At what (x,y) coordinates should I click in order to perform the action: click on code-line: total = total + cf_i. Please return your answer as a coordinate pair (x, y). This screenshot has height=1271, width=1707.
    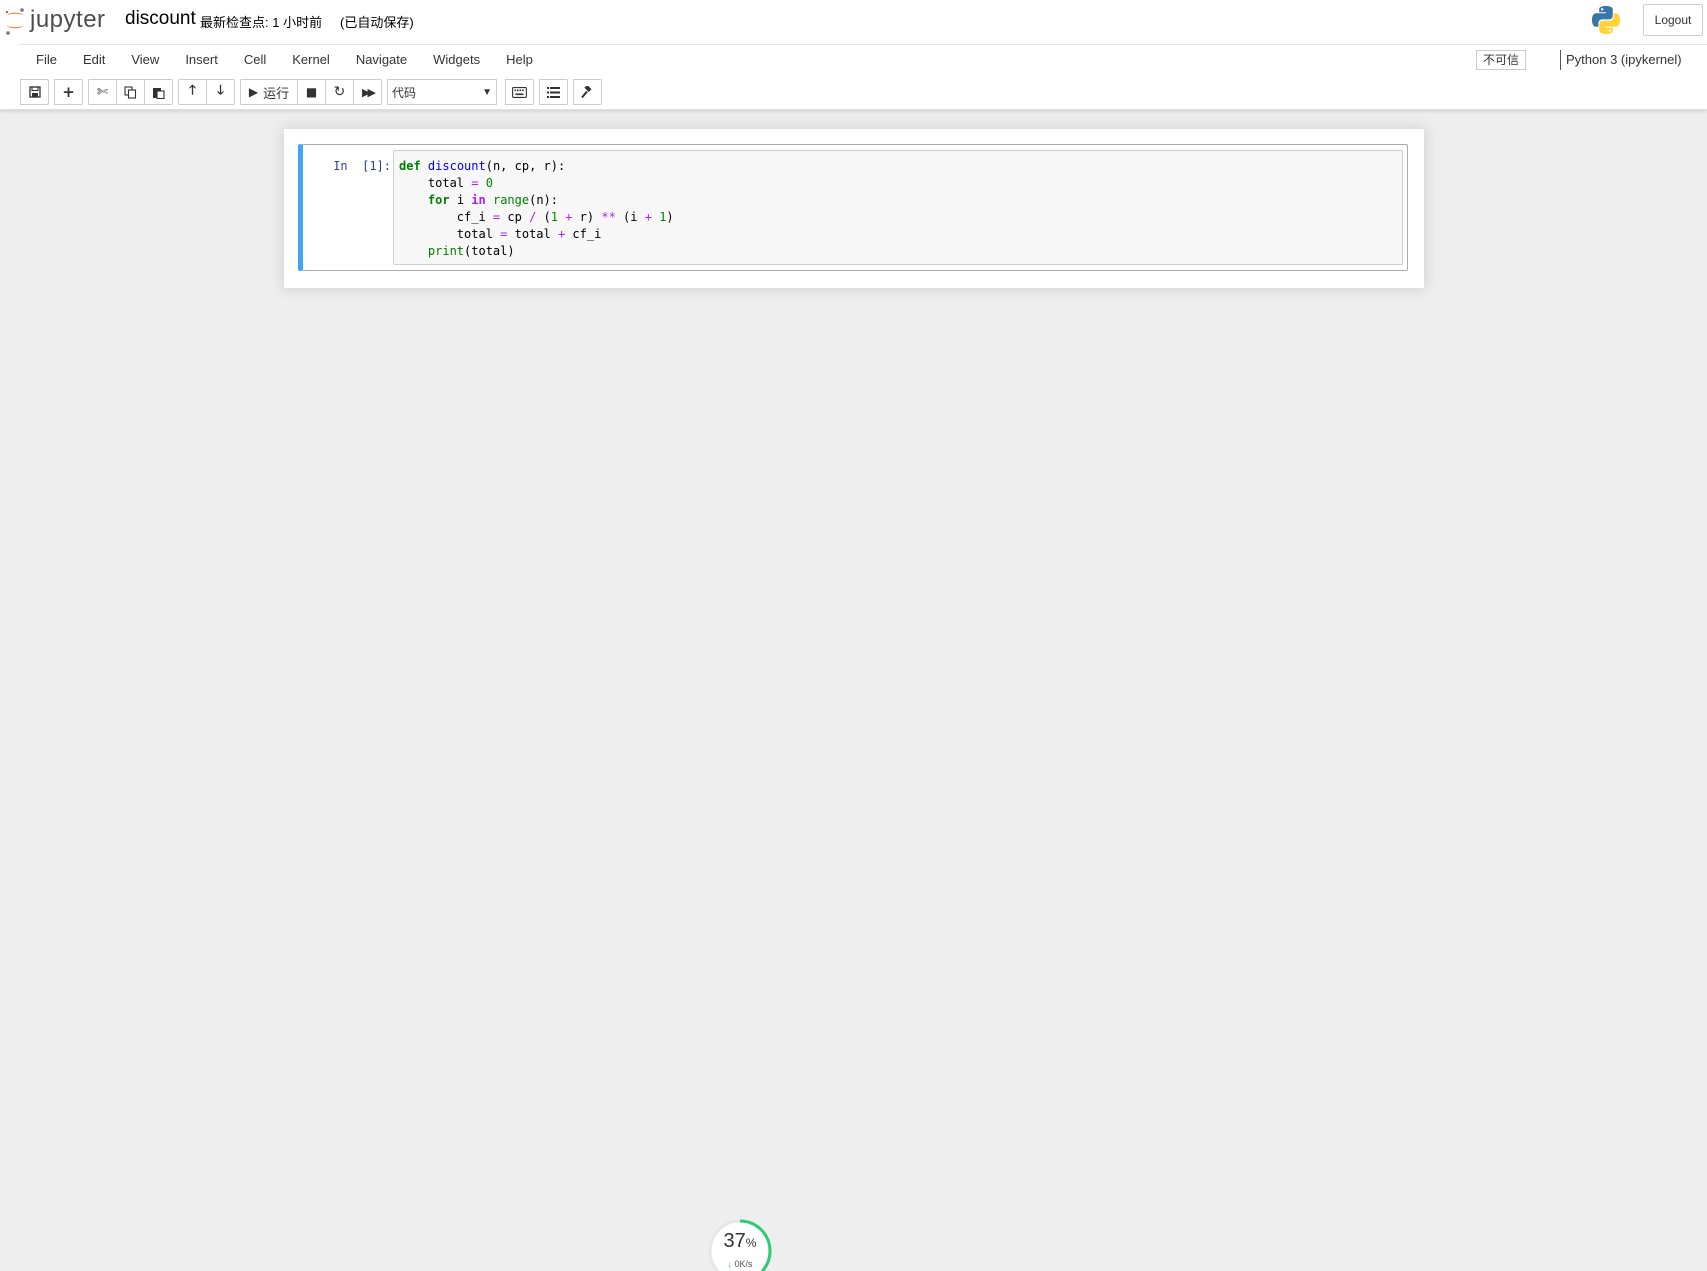
    Looking at the image, I should click on (500, 234).